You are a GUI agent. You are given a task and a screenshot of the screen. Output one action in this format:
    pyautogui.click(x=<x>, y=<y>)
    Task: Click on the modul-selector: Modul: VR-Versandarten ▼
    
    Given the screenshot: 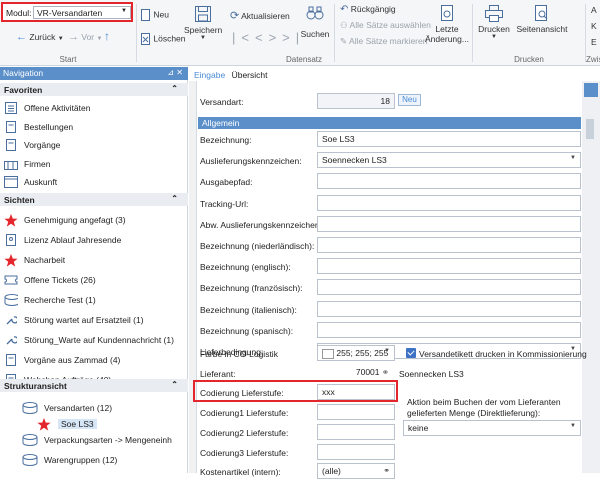 What is the action you would take?
    pyautogui.click(x=67, y=12)
    